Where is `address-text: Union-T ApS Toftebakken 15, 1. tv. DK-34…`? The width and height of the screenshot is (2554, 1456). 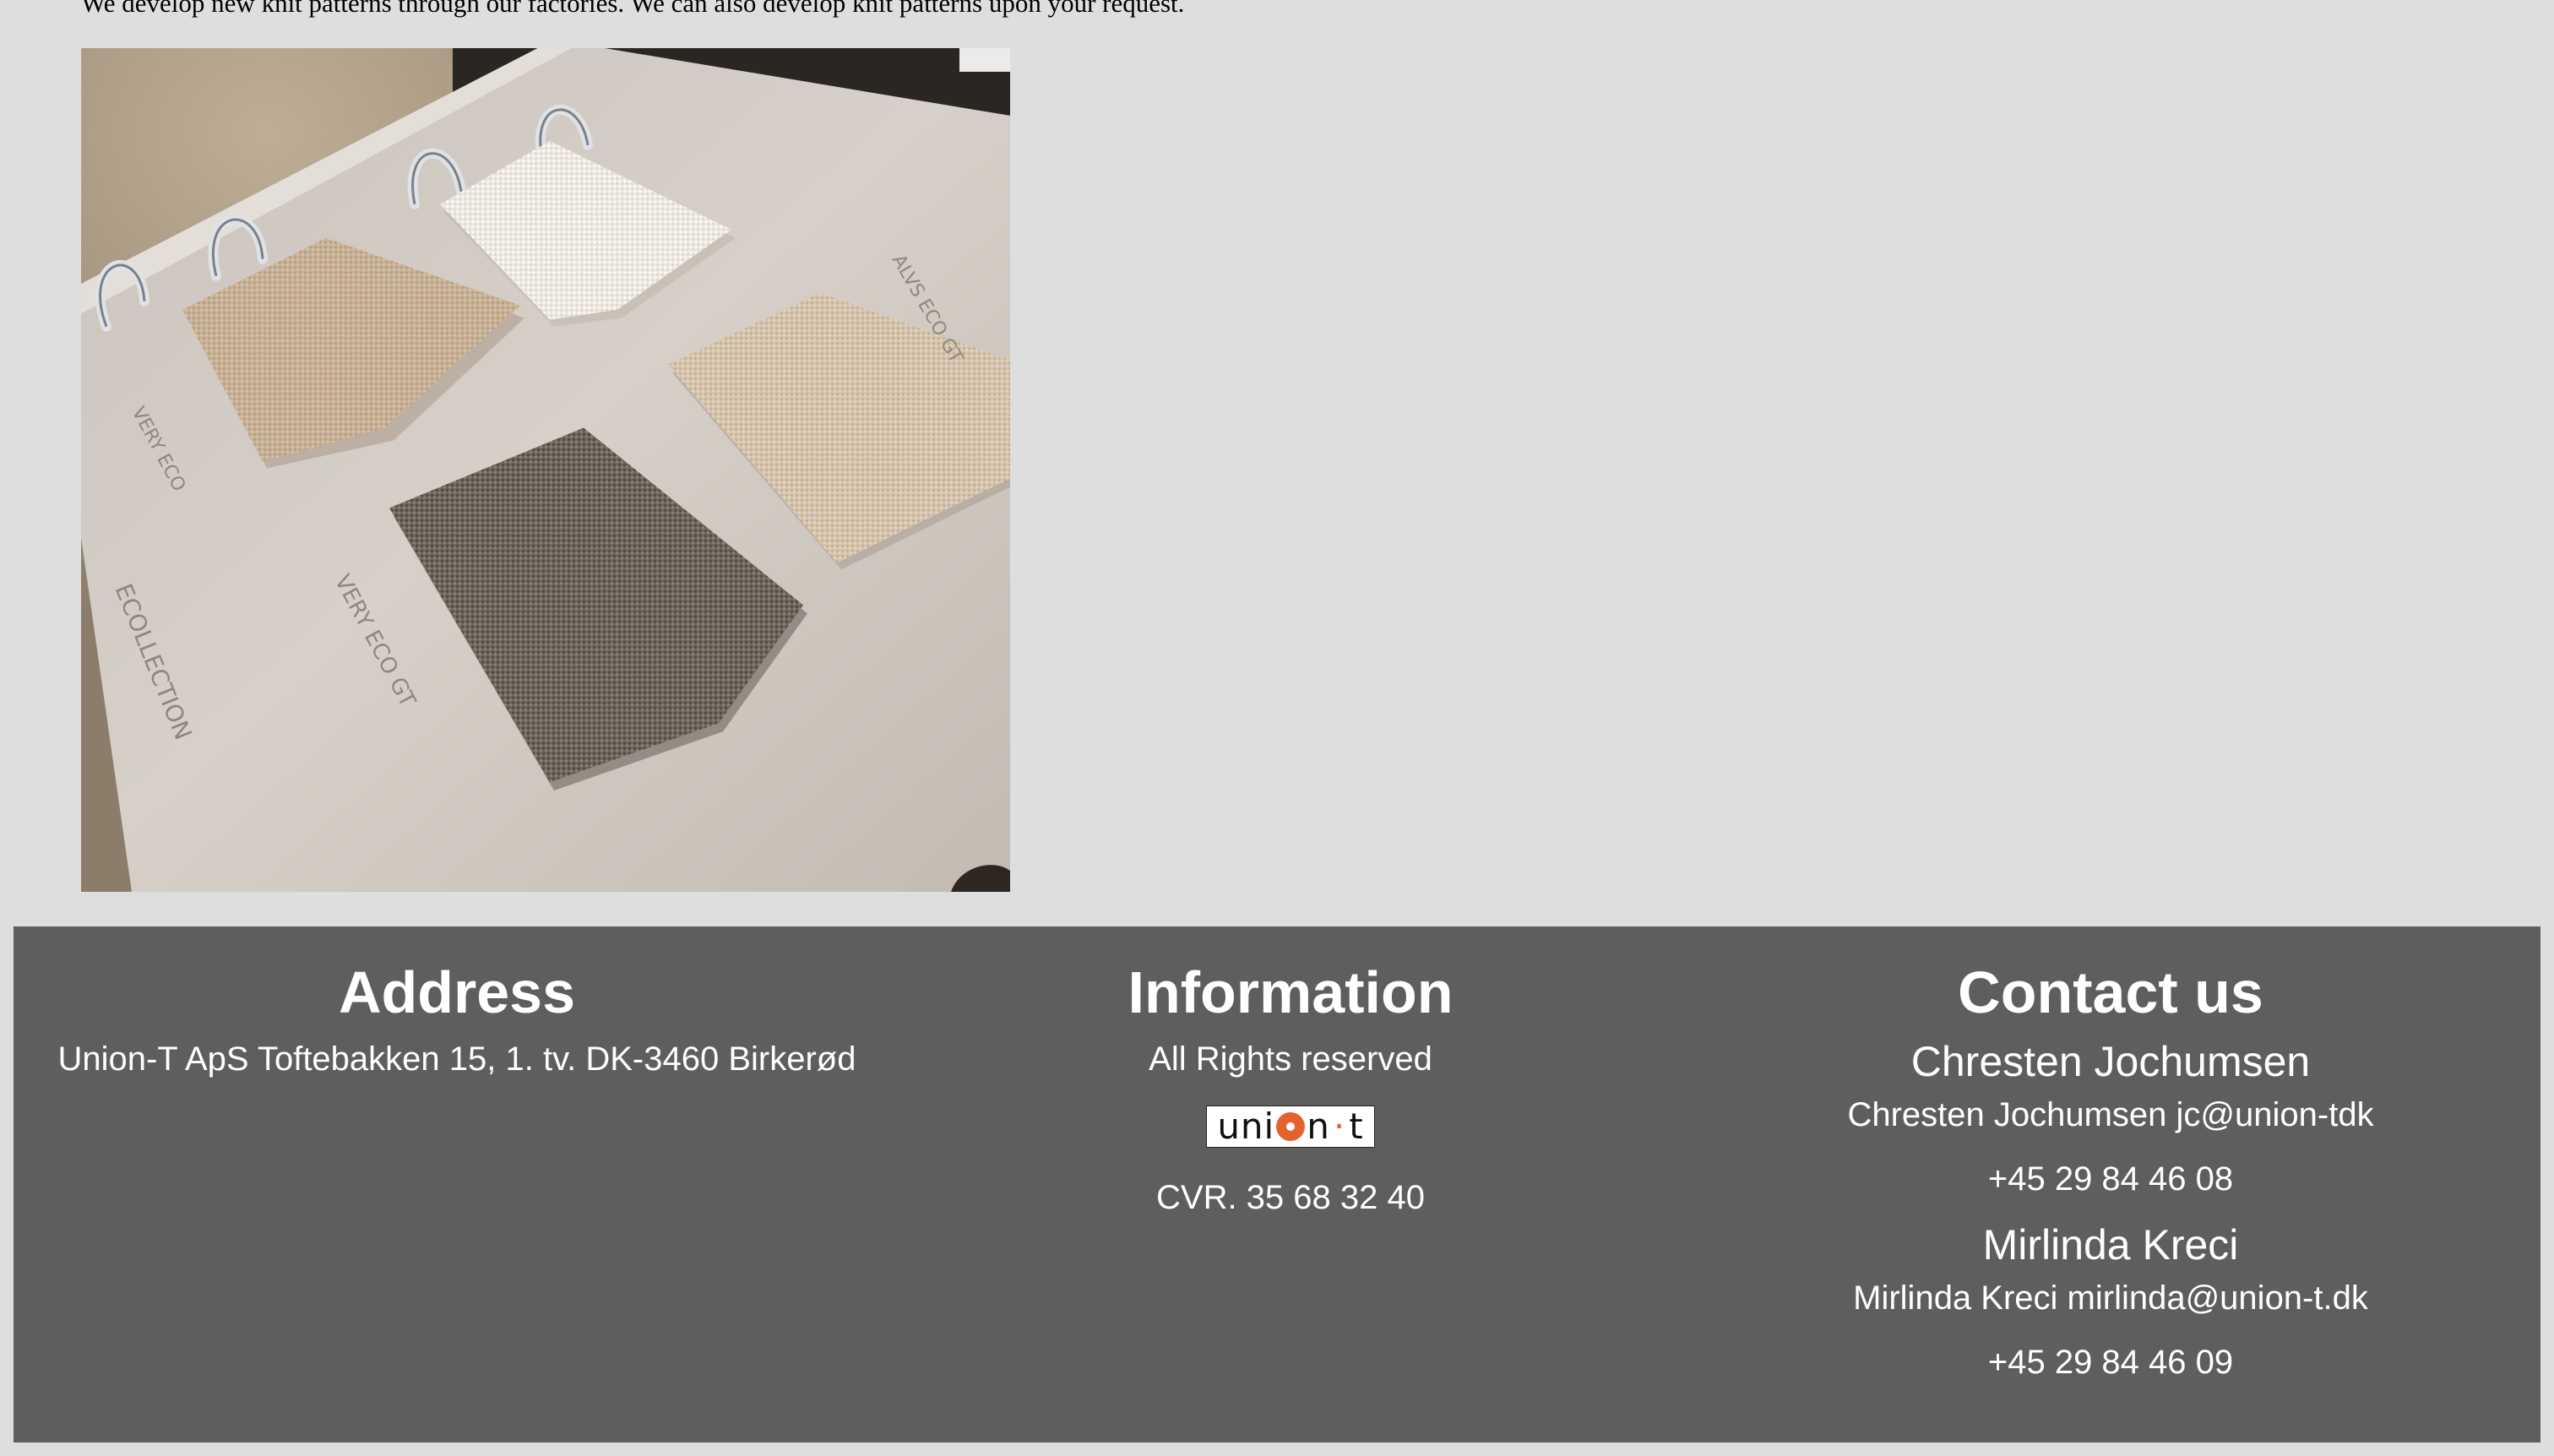
address-text: Union-T ApS Toftebakken 15, 1. tv. DK-34… is located at coordinates (456, 1059).